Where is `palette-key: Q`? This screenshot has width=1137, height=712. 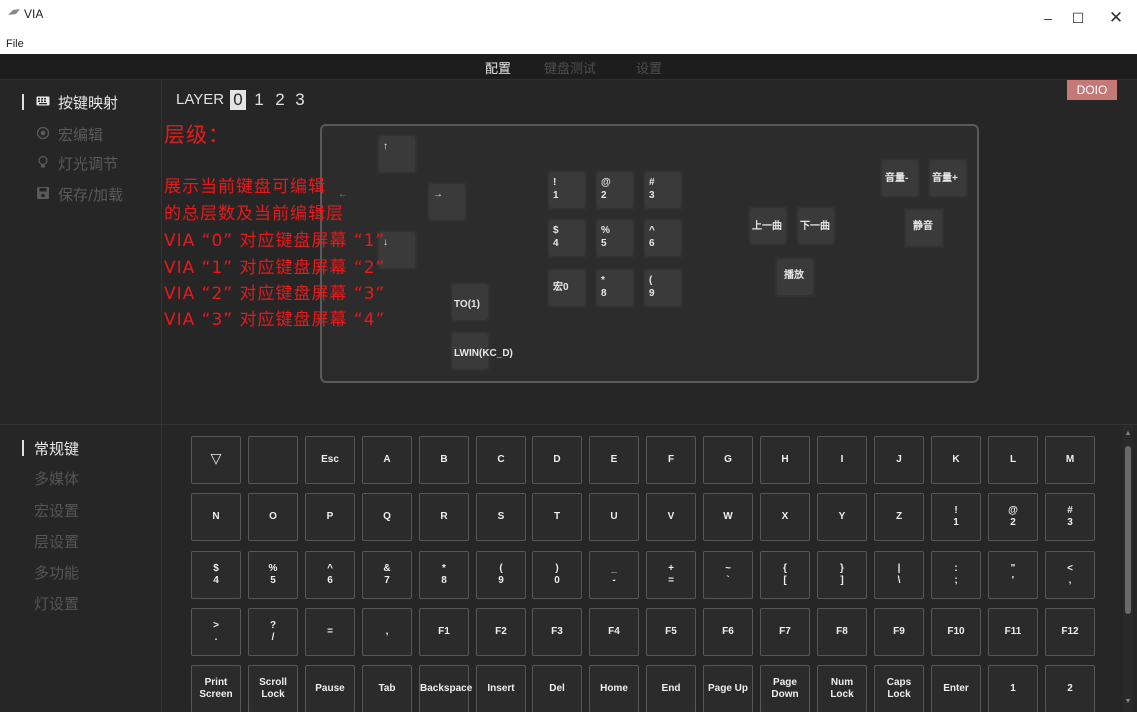
palette-key: Q is located at coordinates (387, 517).